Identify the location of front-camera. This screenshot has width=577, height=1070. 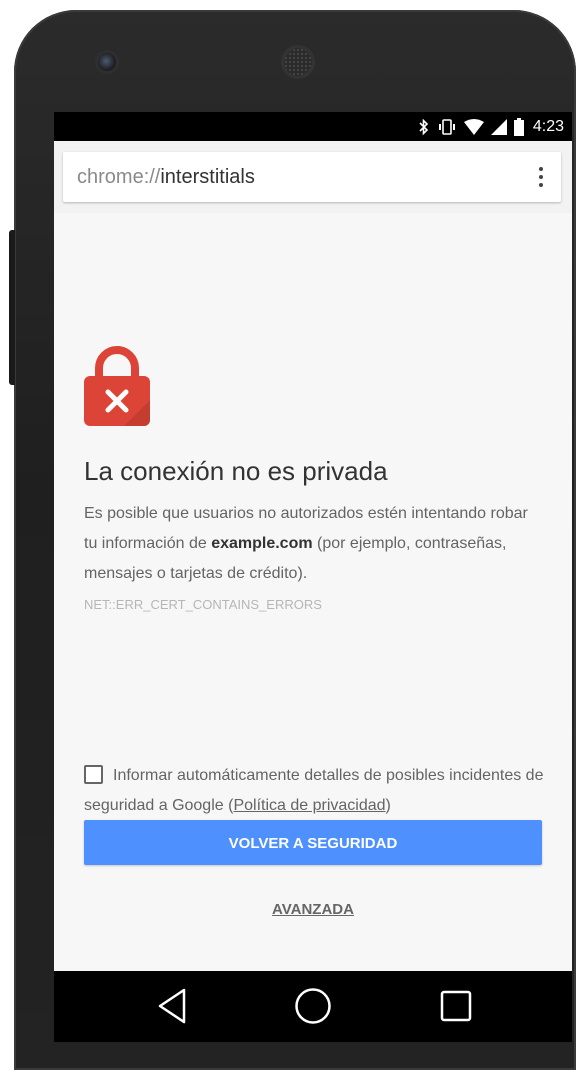
(107, 62).